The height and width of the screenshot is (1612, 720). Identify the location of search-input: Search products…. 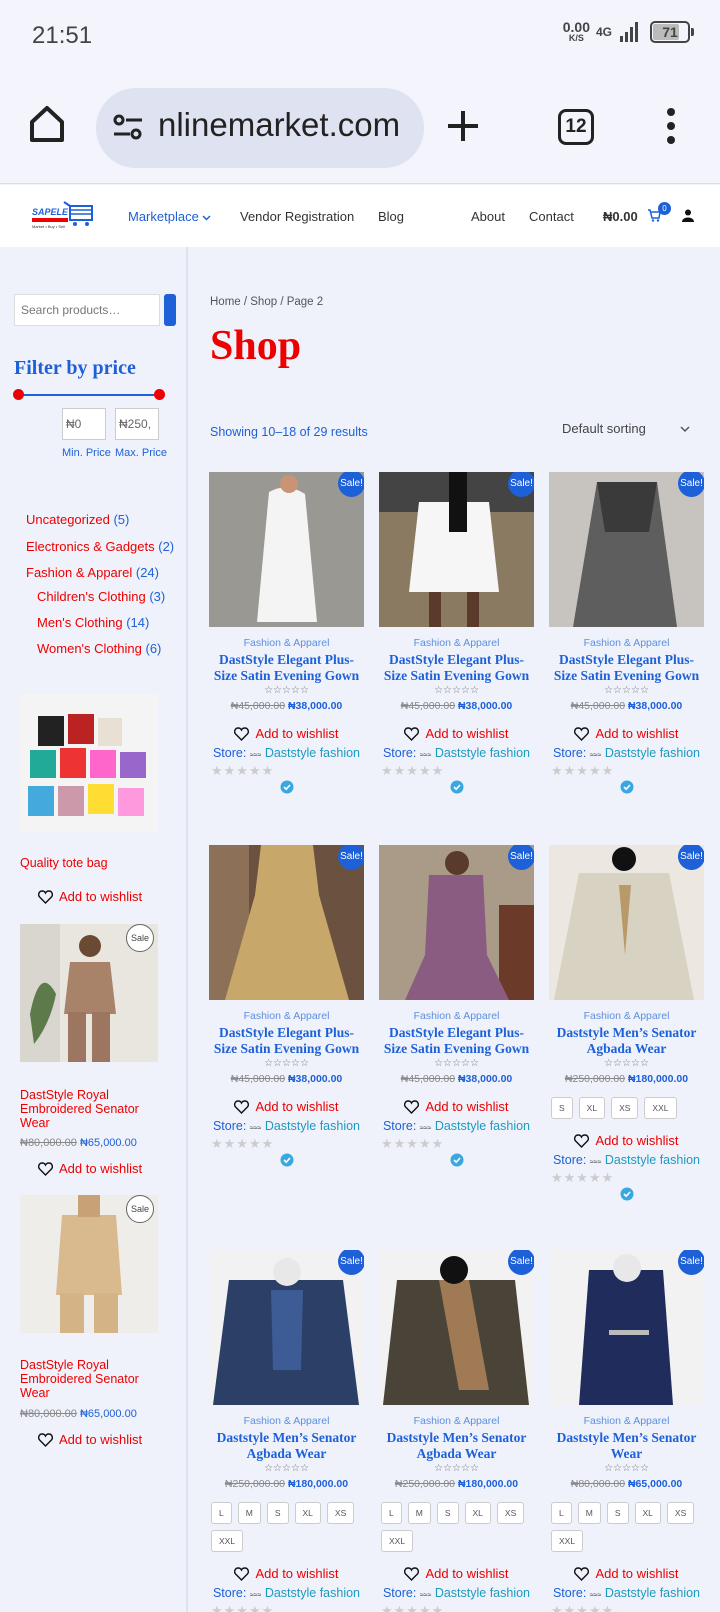
(87, 310).